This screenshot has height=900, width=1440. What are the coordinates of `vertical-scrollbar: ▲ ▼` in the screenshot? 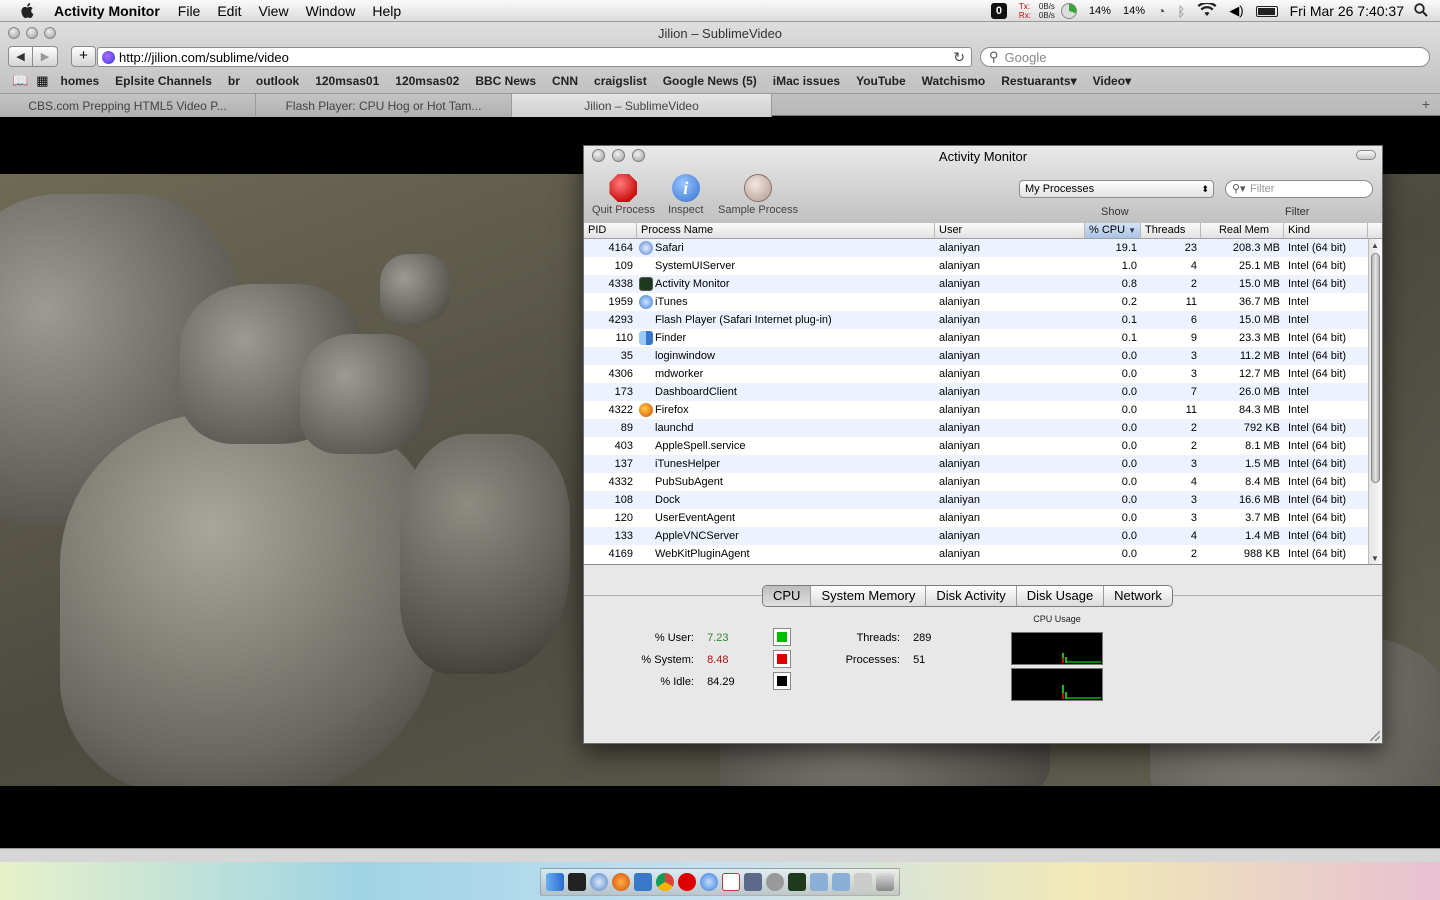 It's located at (1375, 401).